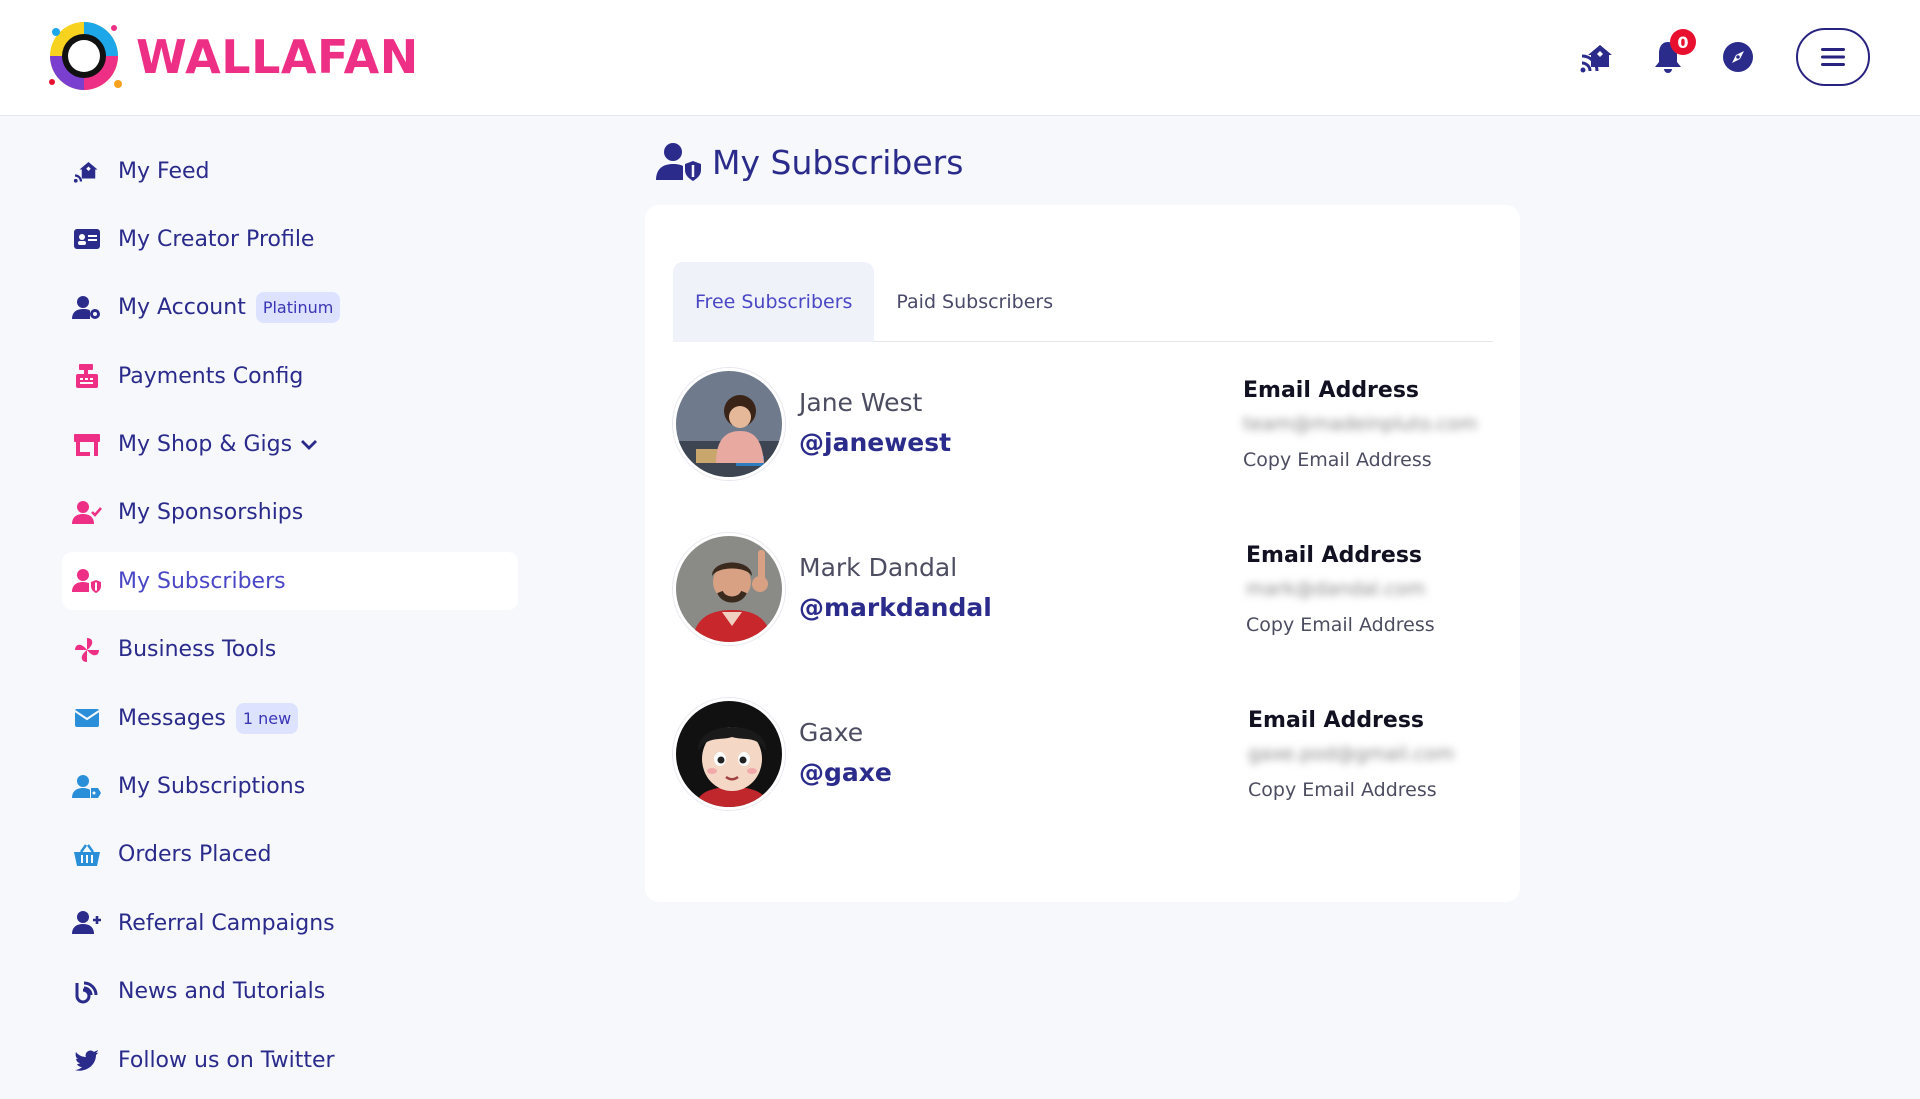 The width and height of the screenshot is (1920, 1099). I want to click on sidebar-item-label: My Account, so click(182, 308).